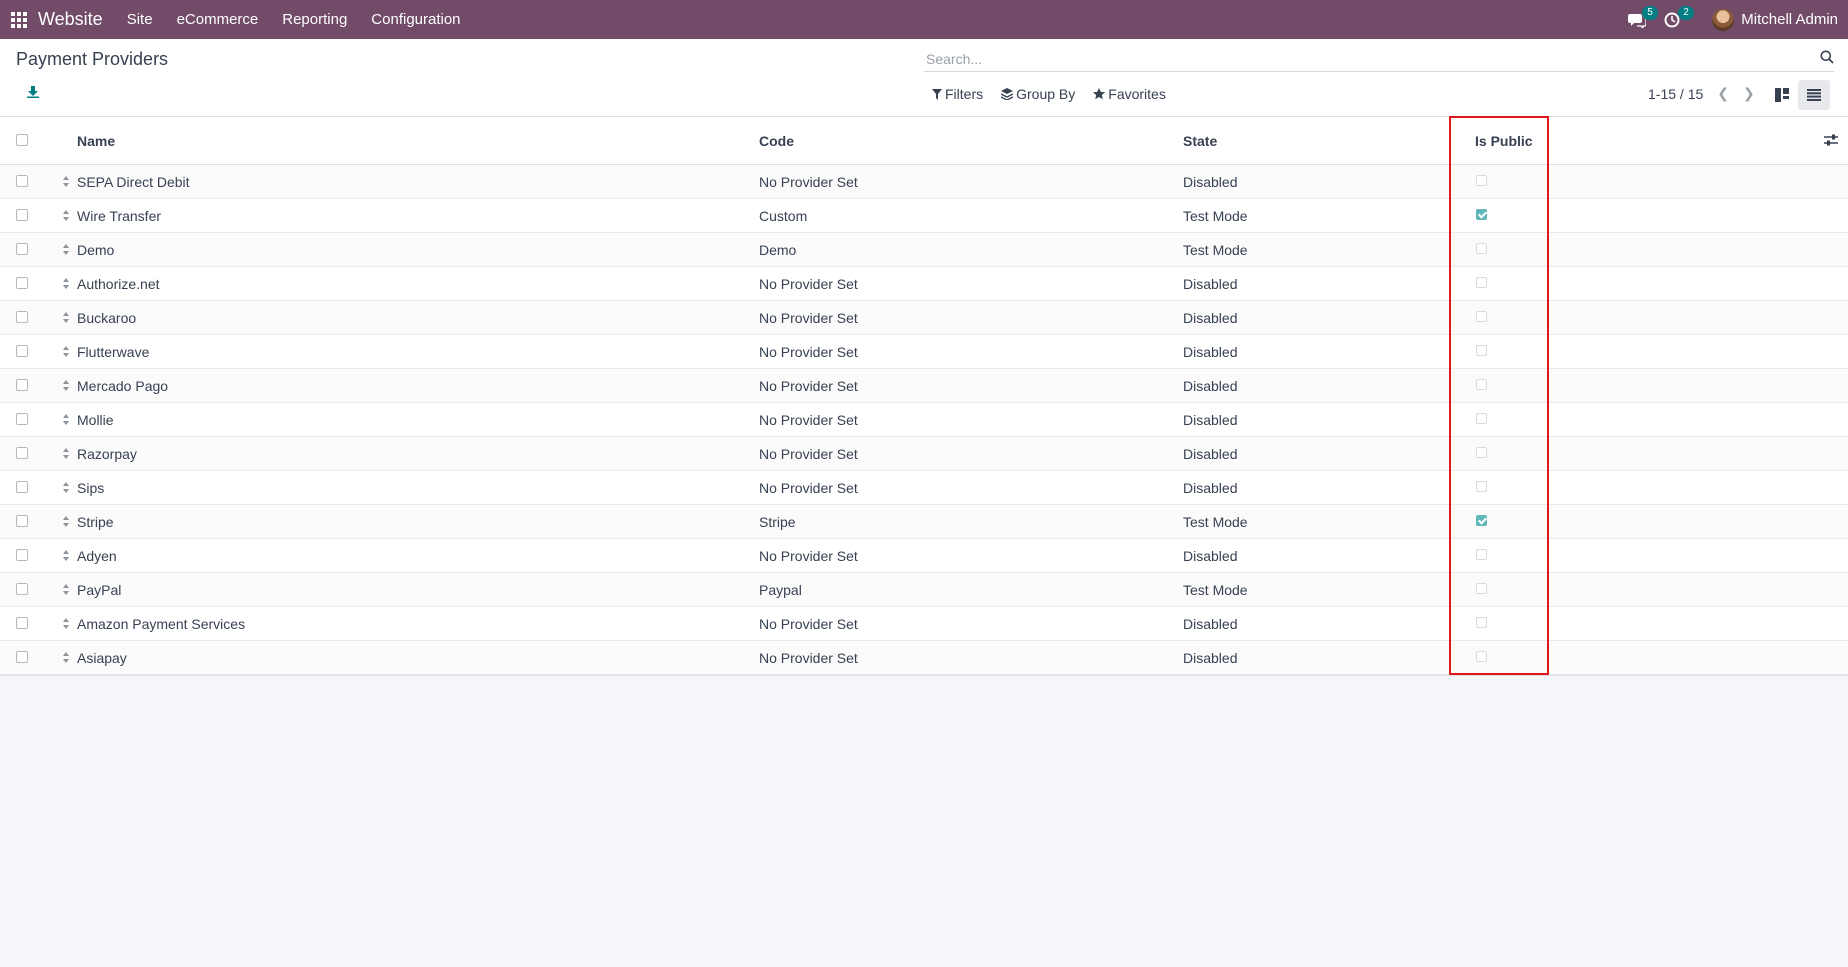  Describe the element at coordinates (1782, 95) in the screenshot. I see `kanban-view-button` at that location.